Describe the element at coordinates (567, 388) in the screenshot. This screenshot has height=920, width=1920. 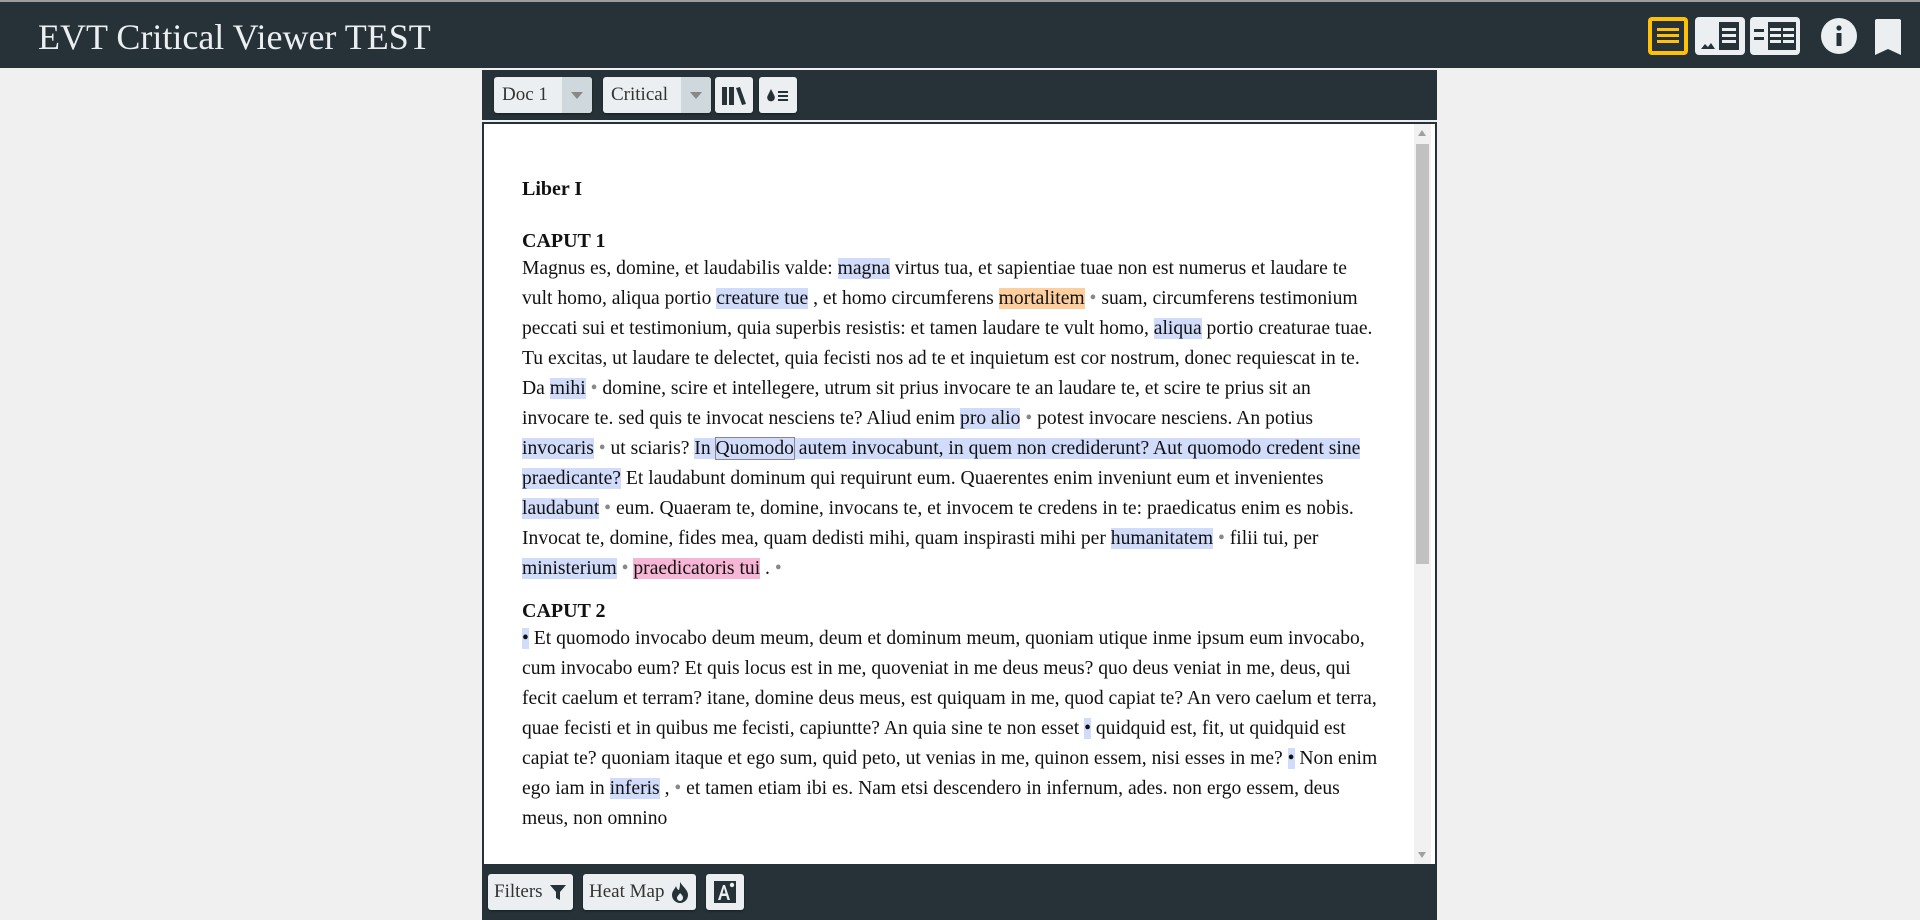
I see `variant-reading: mihi` at that location.